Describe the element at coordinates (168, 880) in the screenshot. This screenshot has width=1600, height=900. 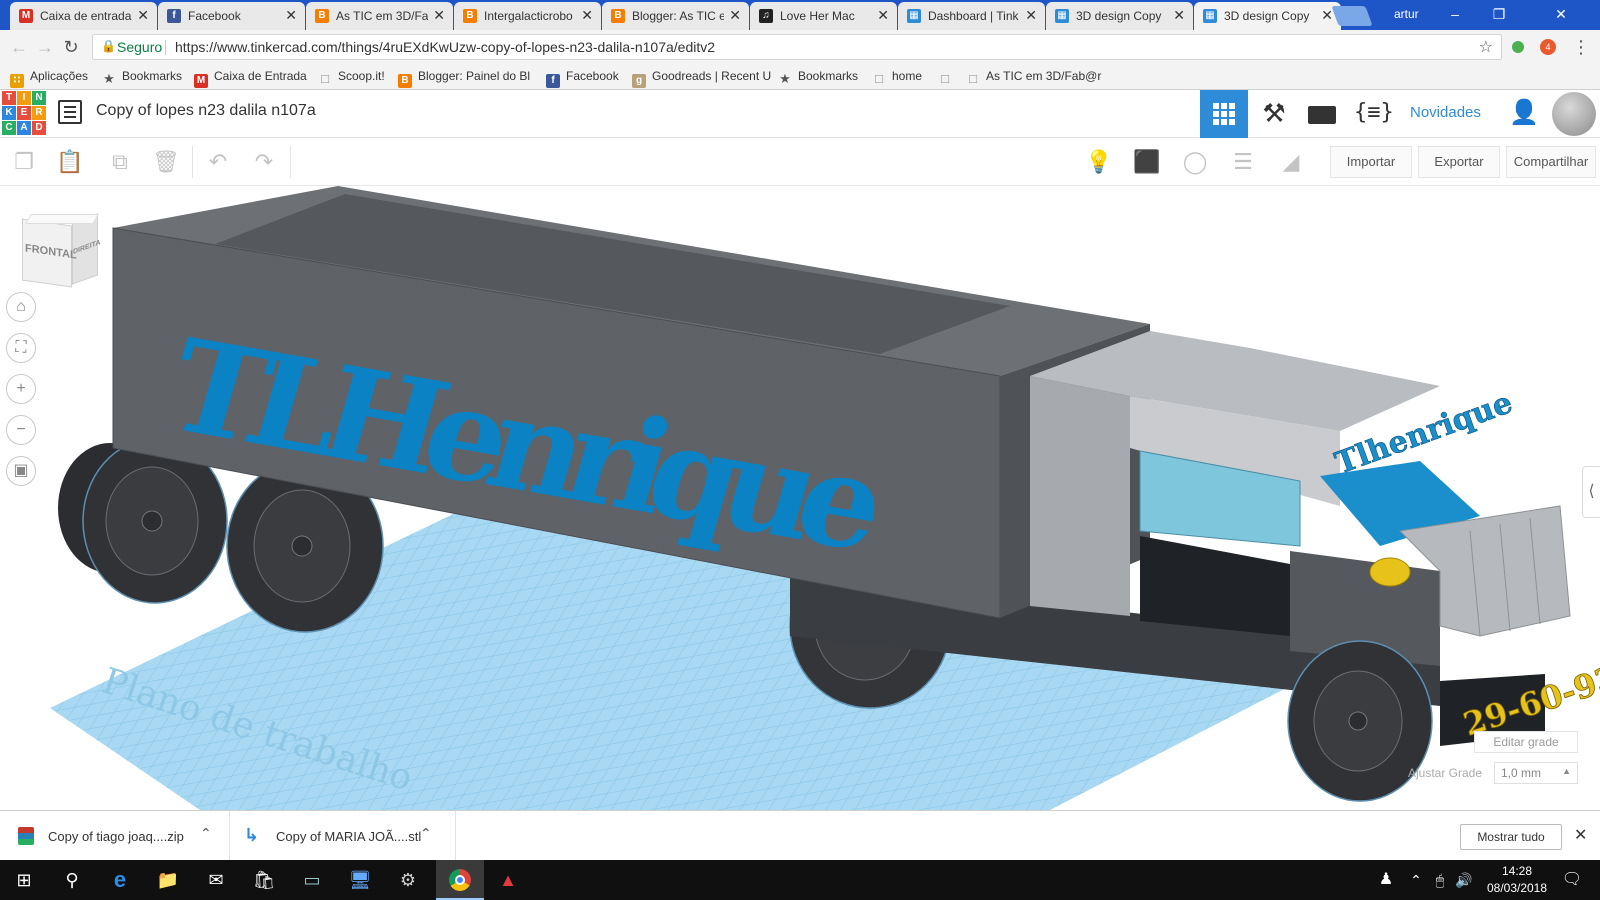
I see `file-explorer-icon: 📁` at that location.